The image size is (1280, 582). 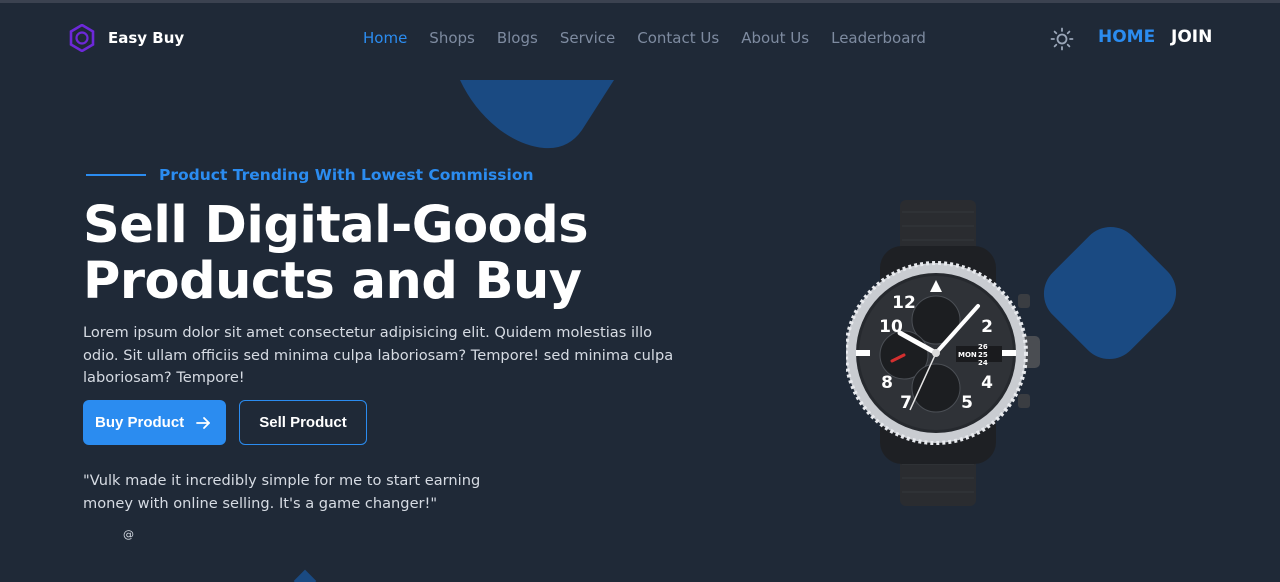 What do you see at coordinates (887, 383) in the screenshot?
I see `dial-numeral-8: 8` at bounding box center [887, 383].